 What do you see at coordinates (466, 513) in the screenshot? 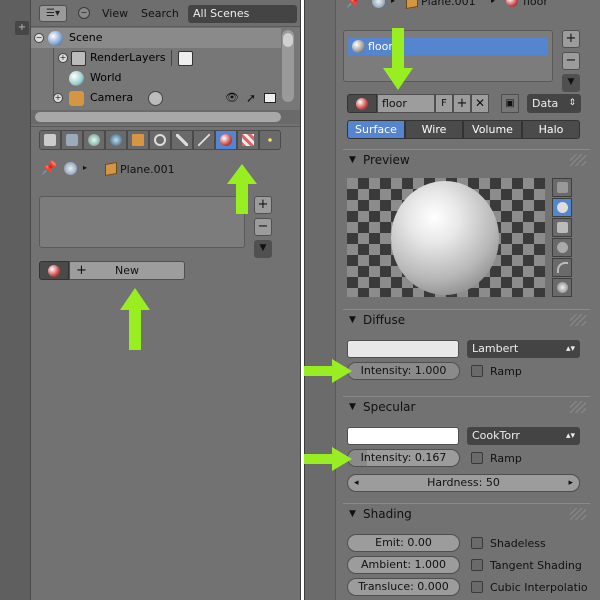
I see `panel-header-shading: ▼ Shading` at bounding box center [466, 513].